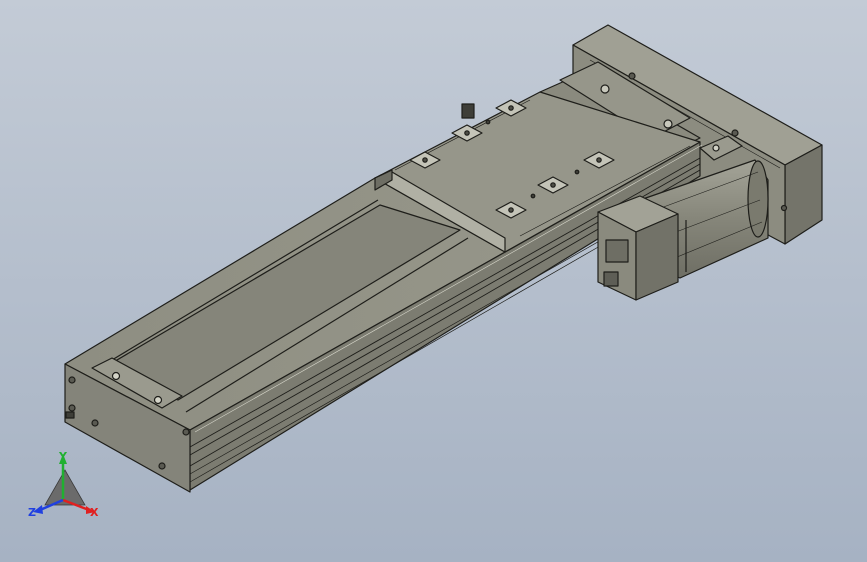 Image resolution: width=867 pixels, height=562 pixels. What do you see at coordinates (63, 456) in the screenshot?
I see `y-axis-label: Y` at bounding box center [63, 456].